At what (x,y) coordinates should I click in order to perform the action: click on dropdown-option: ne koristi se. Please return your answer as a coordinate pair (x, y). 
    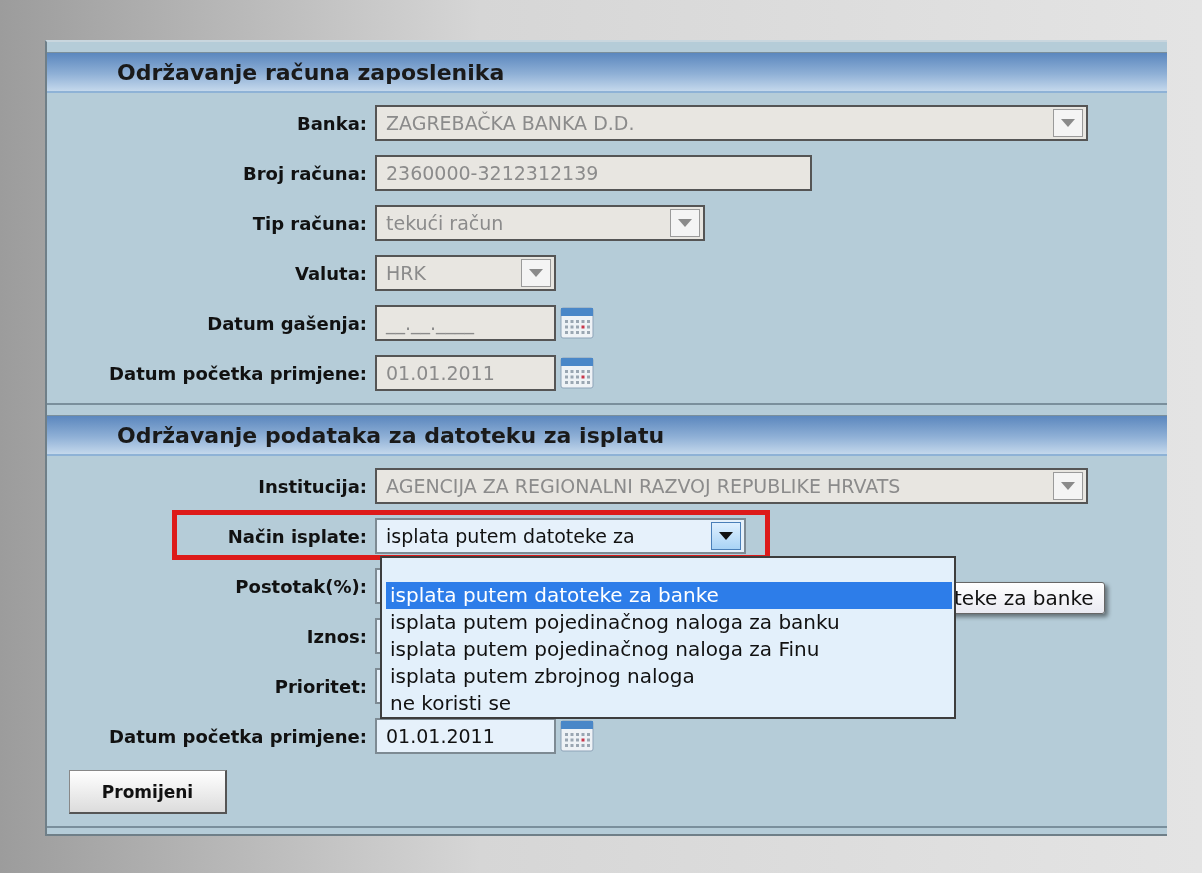
    Looking at the image, I should click on (669, 703).